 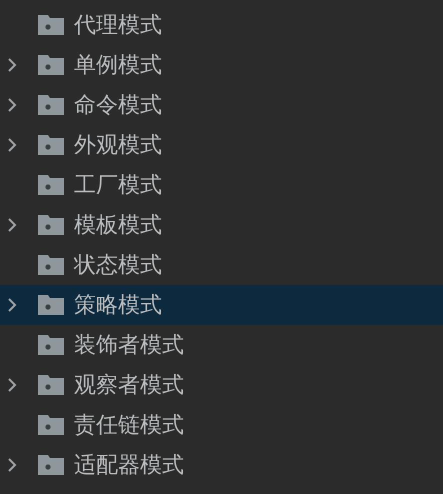 I want to click on folder-name: 责任链模式, so click(x=129, y=426).